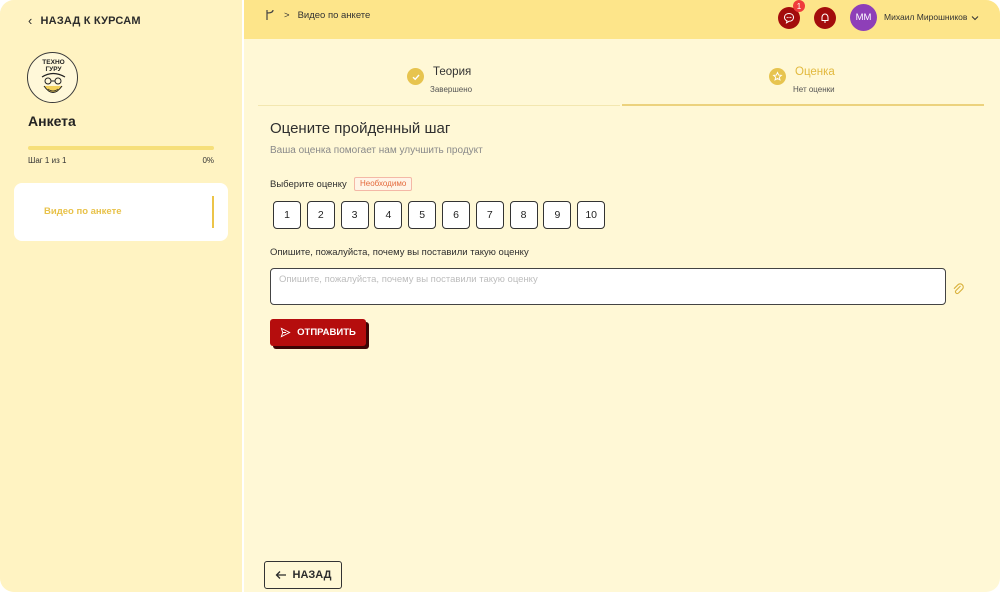 This screenshot has width=1000, height=592. Describe the element at coordinates (270, 14) in the screenshot. I see `branch-icon` at that location.